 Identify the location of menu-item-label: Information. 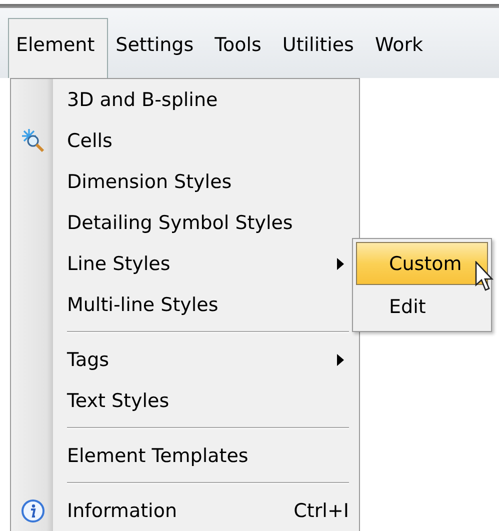
(122, 511).